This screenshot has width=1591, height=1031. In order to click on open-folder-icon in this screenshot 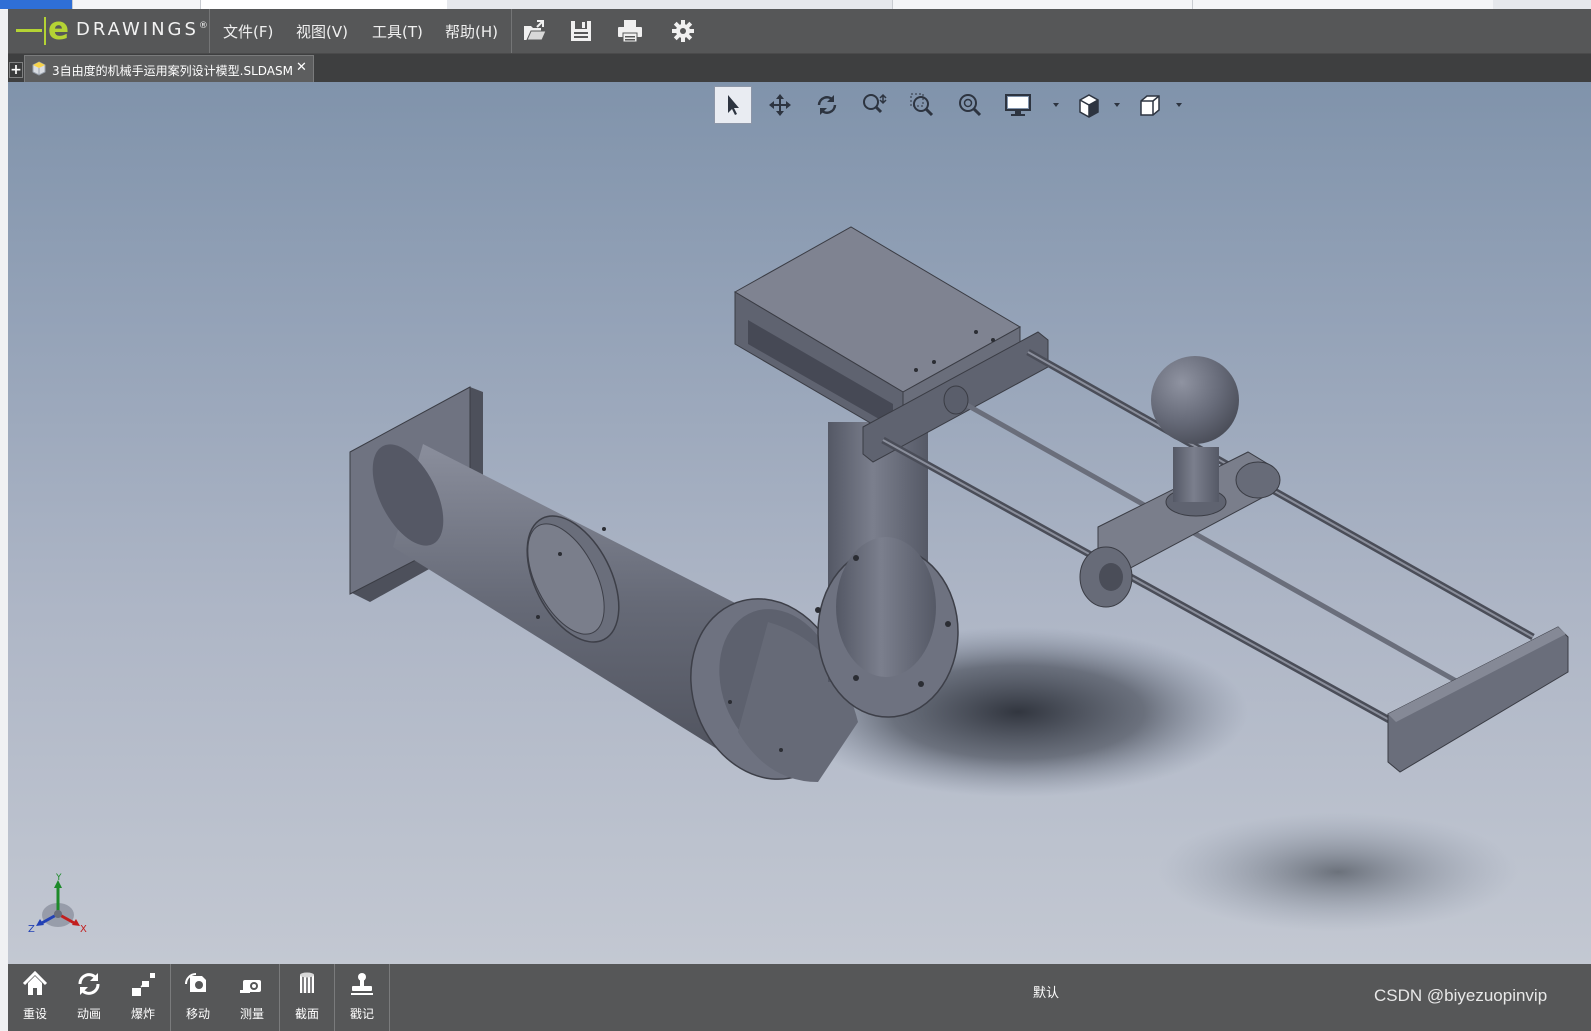, I will do `click(535, 30)`.